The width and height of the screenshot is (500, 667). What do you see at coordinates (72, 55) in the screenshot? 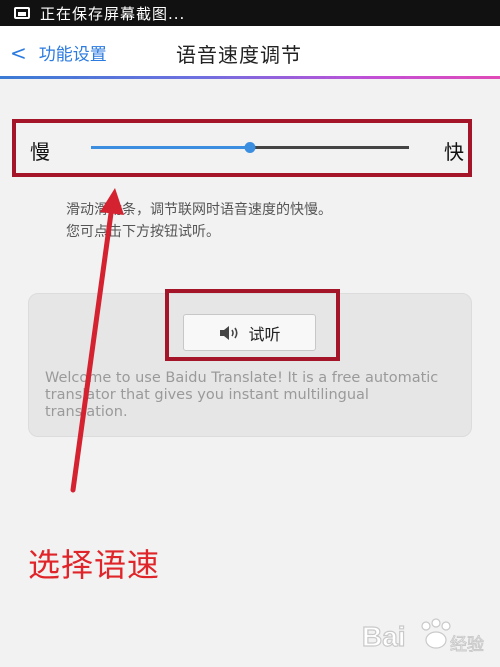
I see `back-label: 功能设置` at bounding box center [72, 55].